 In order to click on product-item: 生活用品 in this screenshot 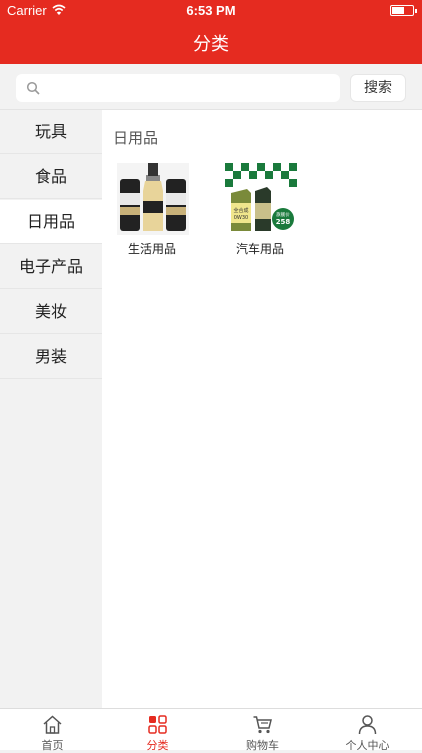, I will do `click(152, 212)`.